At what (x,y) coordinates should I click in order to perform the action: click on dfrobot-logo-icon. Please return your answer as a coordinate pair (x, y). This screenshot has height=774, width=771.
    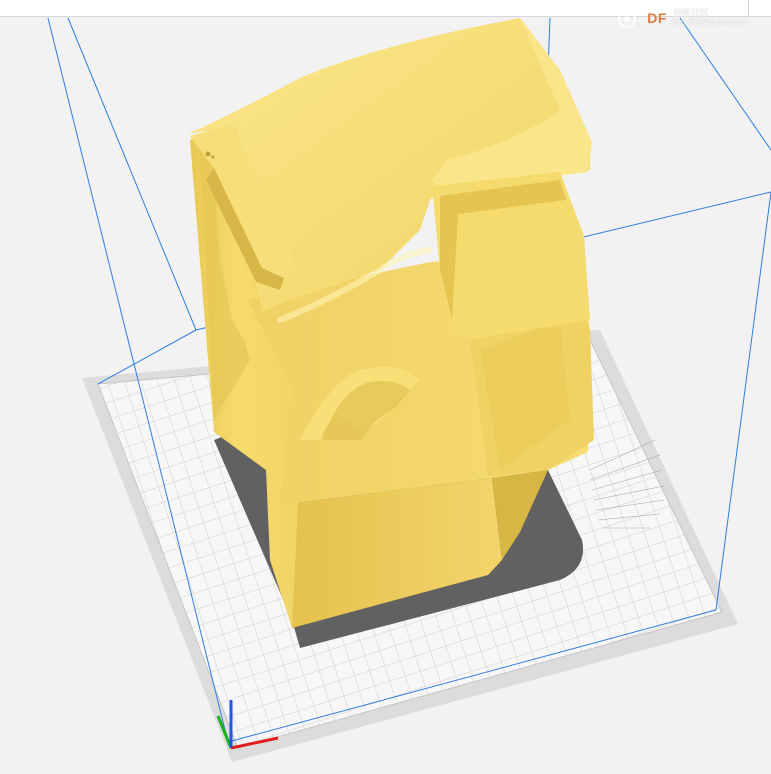
    Looking at the image, I should click on (628, 18).